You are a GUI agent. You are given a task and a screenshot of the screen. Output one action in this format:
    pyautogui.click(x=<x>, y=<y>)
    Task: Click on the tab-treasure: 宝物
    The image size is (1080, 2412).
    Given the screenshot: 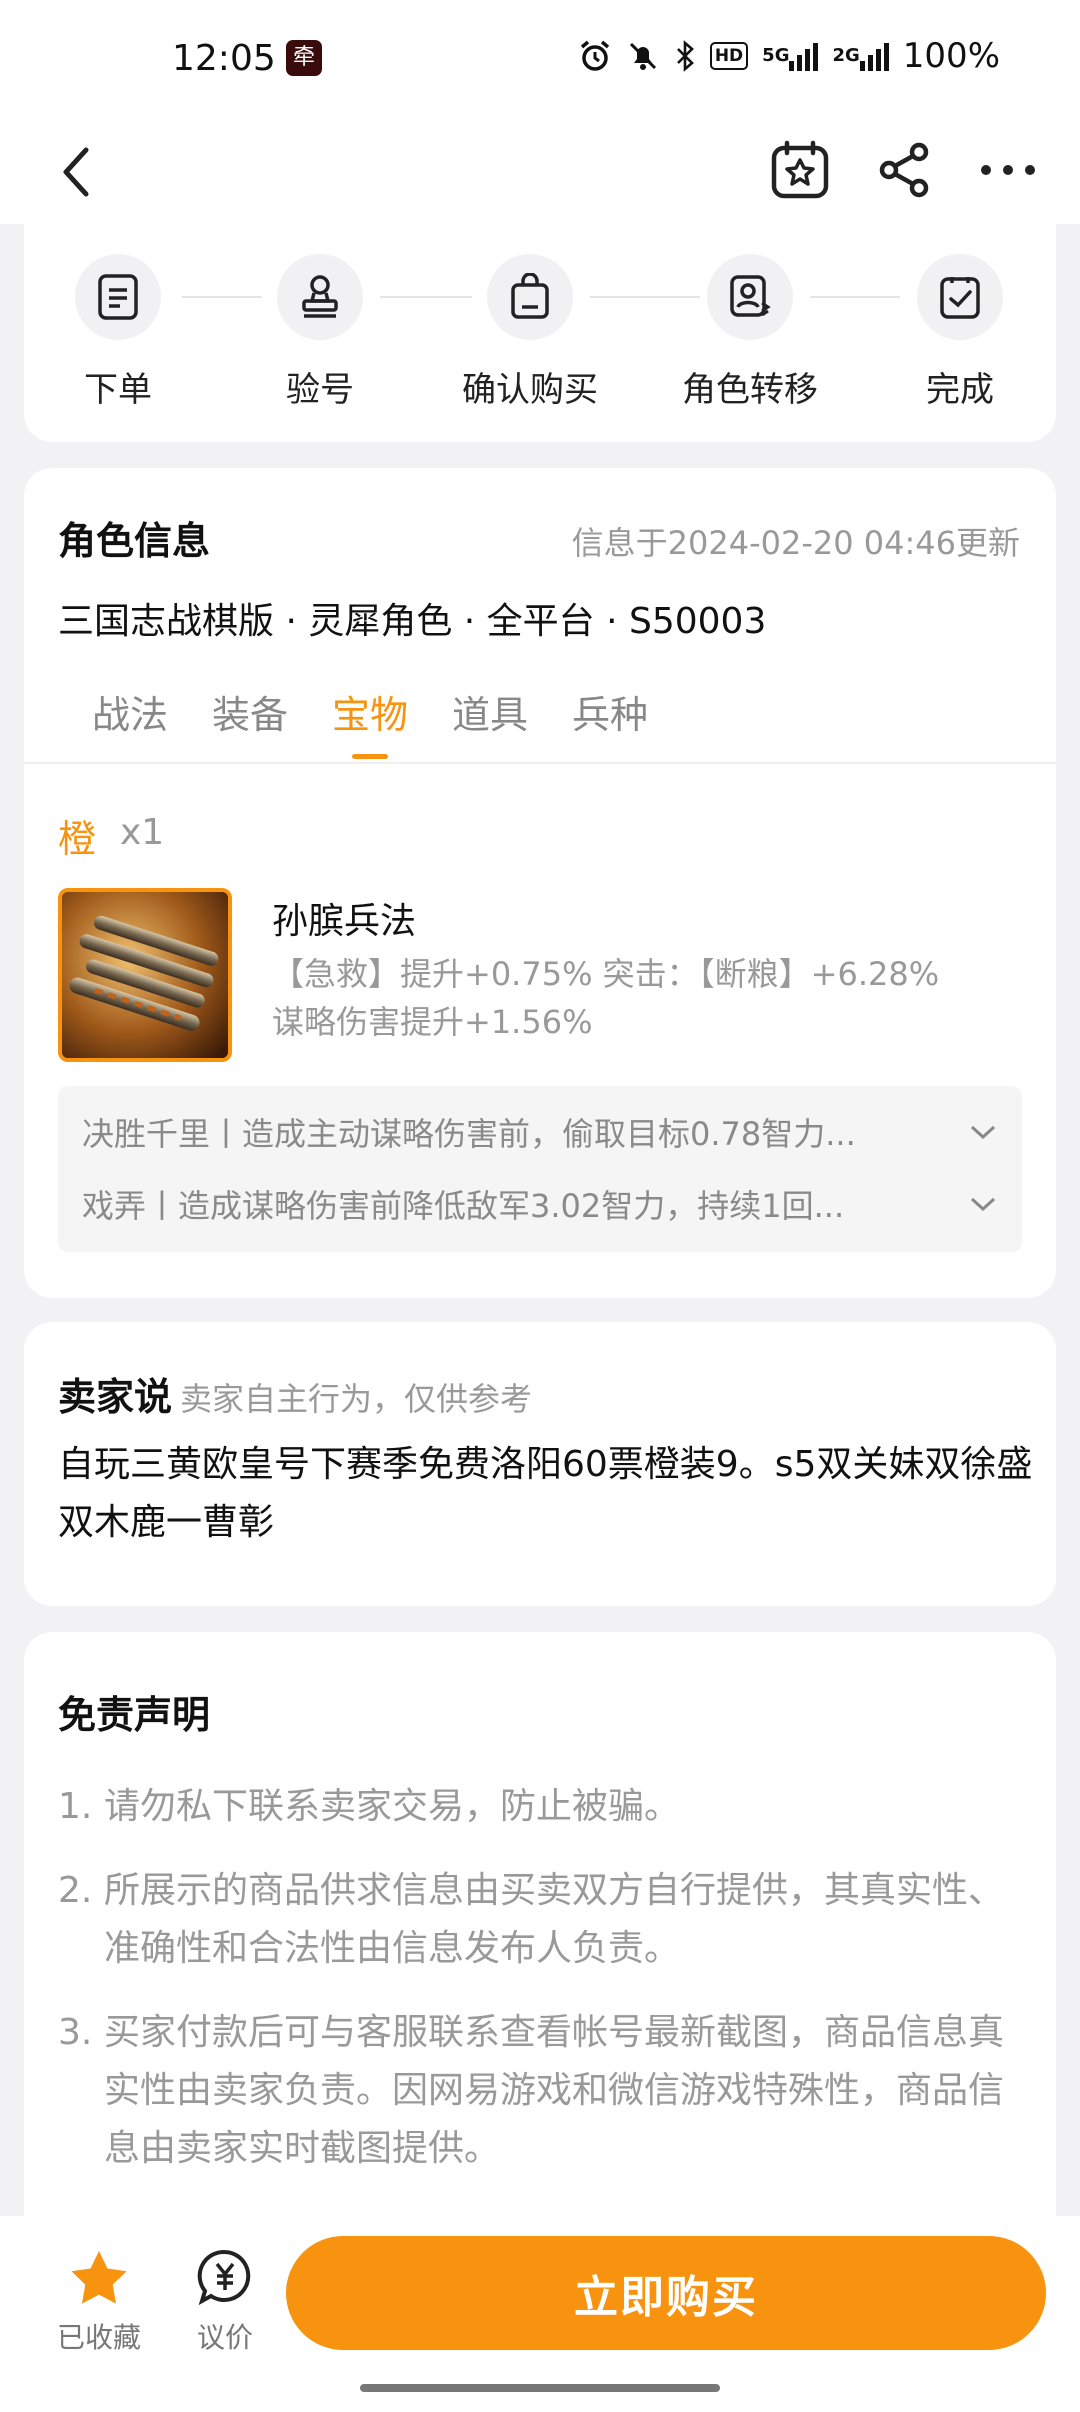 What is the action you would take?
    pyautogui.click(x=370, y=721)
    